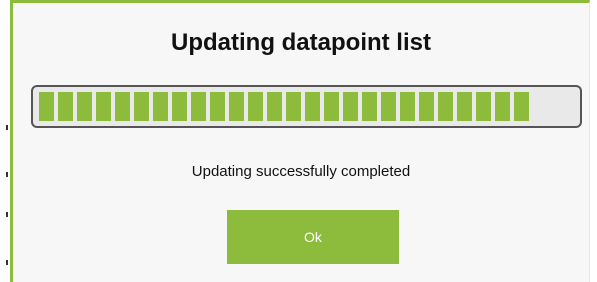 The height and width of the screenshot is (282, 597). Describe the element at coordinates (301, 42) in the screenshot. I see `dialog-title: Updating datapoint list` at that location.